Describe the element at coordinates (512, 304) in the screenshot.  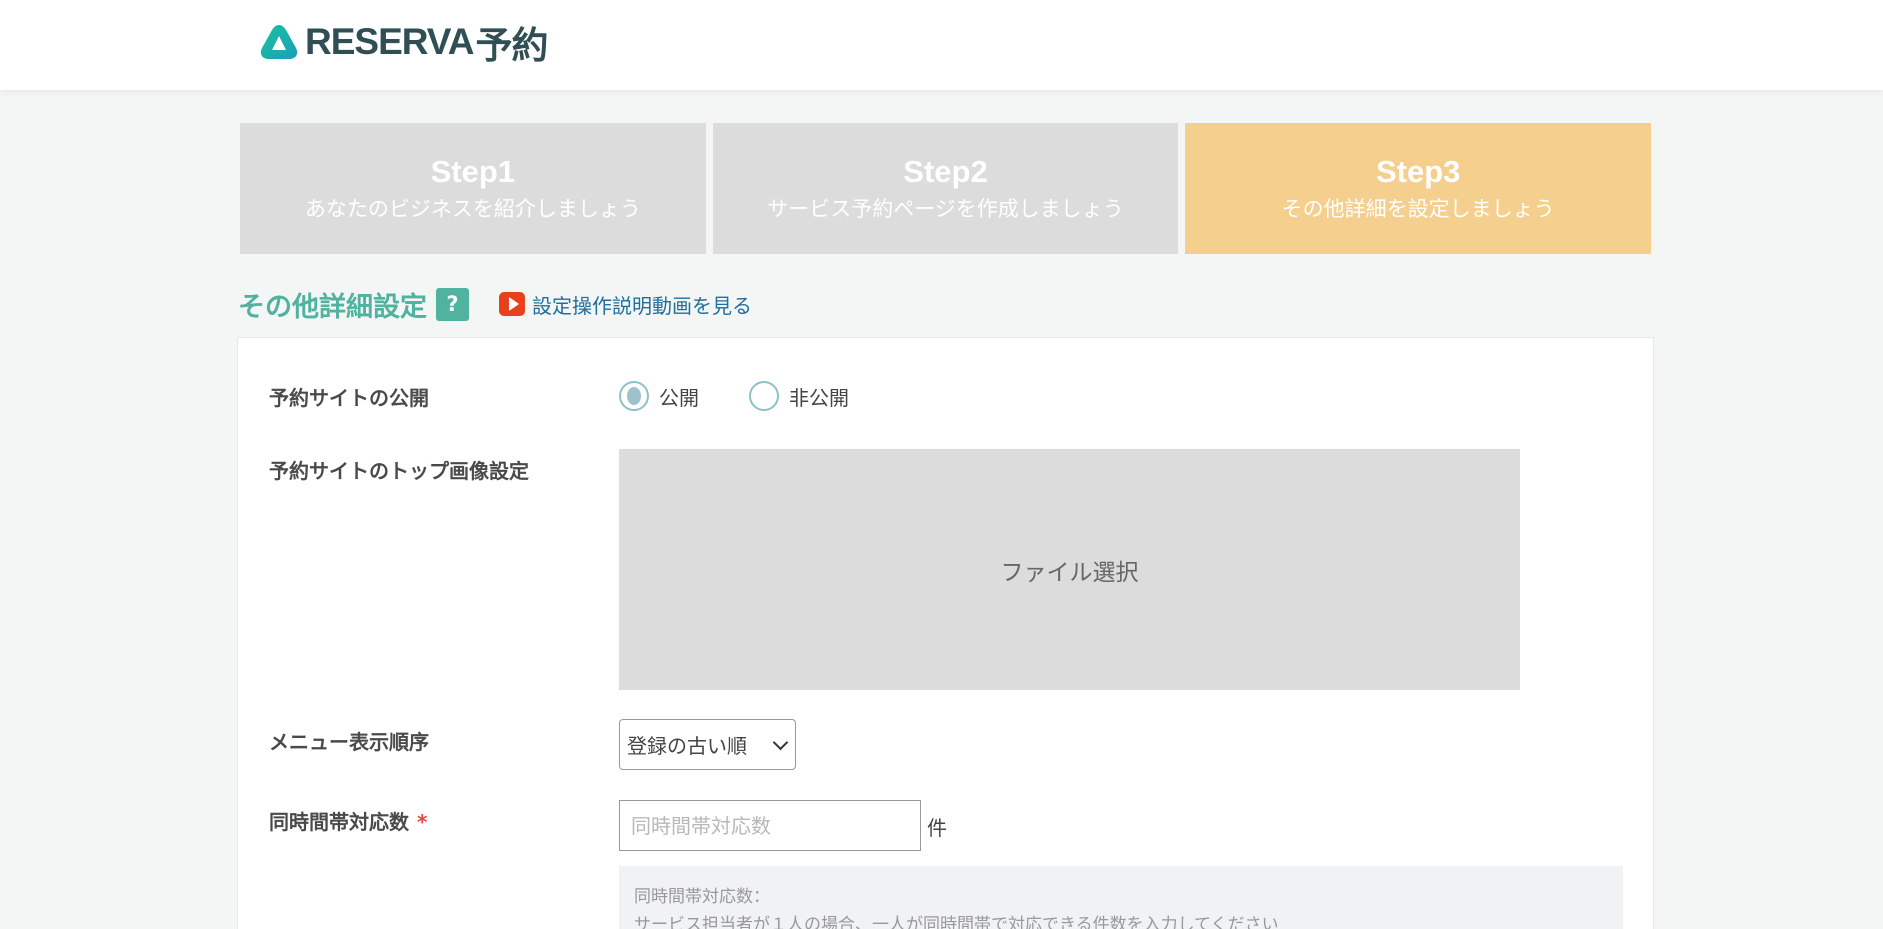
I see `play-video-icon` at that location.